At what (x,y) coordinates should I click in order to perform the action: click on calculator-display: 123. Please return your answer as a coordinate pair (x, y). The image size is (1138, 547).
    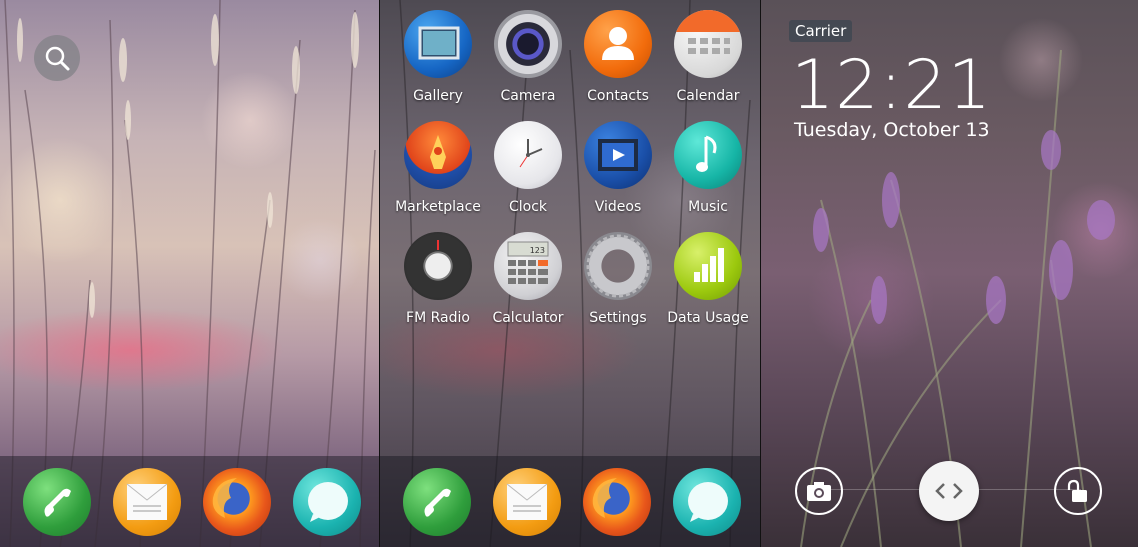
    Looking at the image, I should click on (537, 250).